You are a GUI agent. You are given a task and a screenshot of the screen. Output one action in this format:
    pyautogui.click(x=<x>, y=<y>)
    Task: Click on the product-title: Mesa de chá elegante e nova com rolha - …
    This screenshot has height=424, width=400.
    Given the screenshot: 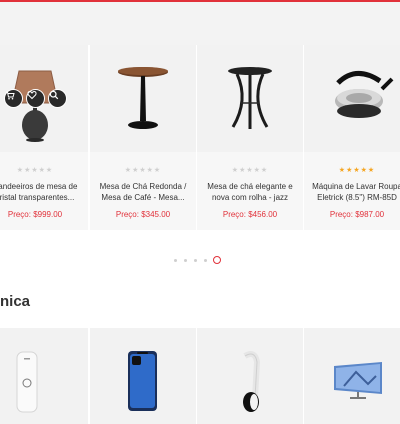 What is the action you would take?
    pyautogui.click(x=250, y=192)
    